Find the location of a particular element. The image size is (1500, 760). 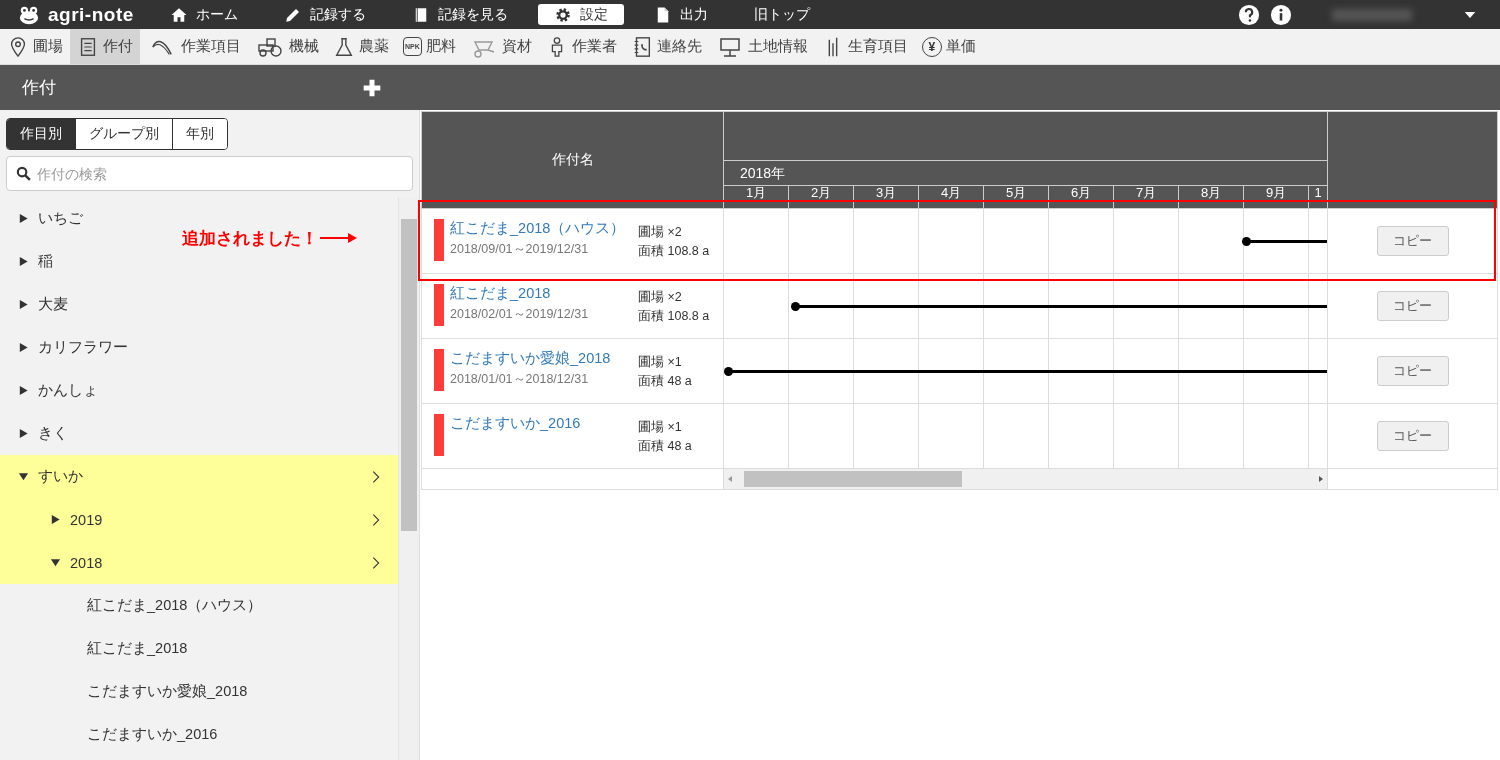

annotation-text: 追加されました！ is located at coordinates (250, 238).